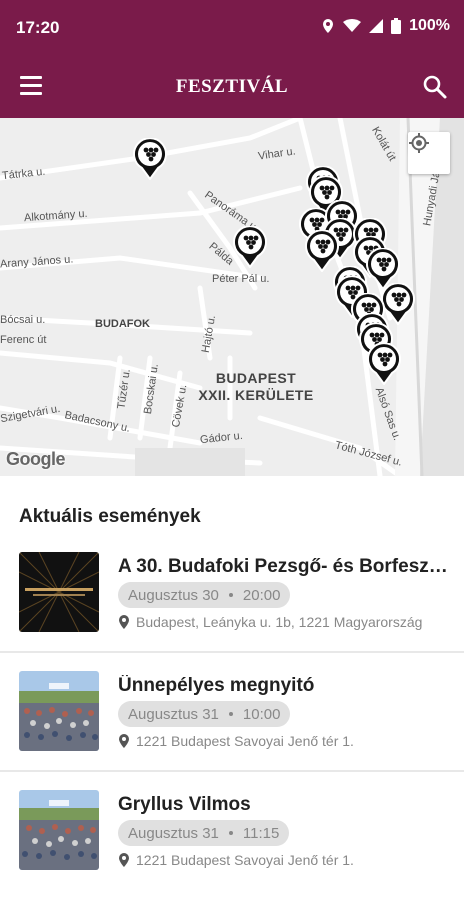 The image size is (464, 900). I want to click on event-datetime-chip: Augusztus 31 11:15, so click(204, 833).